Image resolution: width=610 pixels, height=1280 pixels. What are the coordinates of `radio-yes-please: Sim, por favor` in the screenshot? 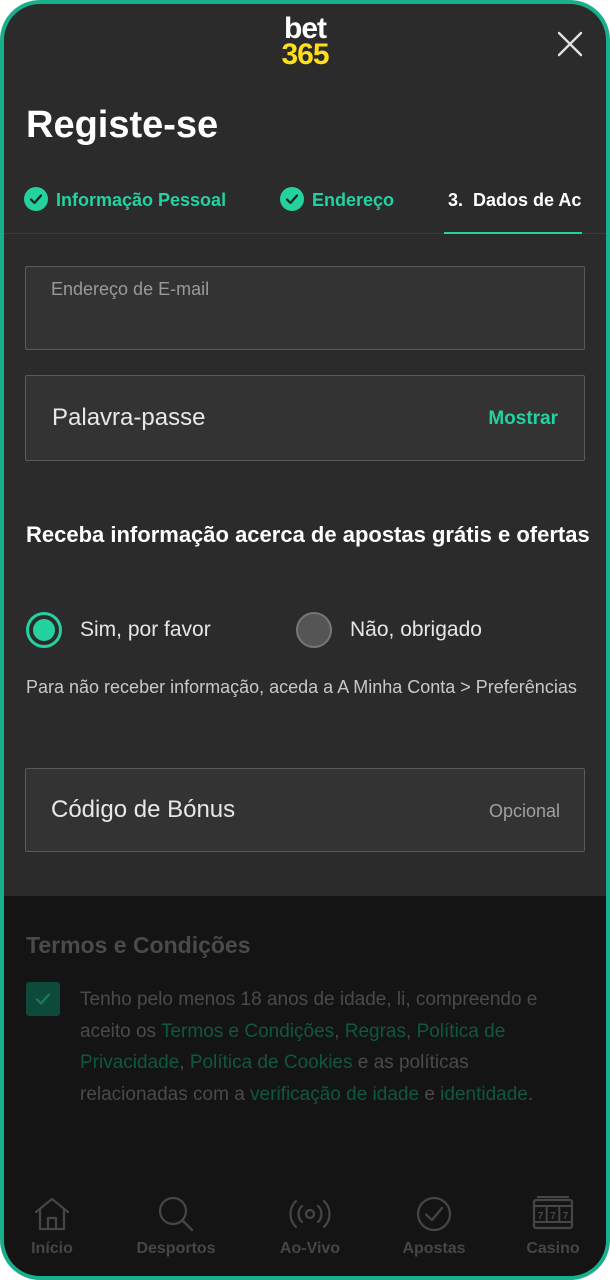 It's located at (118, 630).